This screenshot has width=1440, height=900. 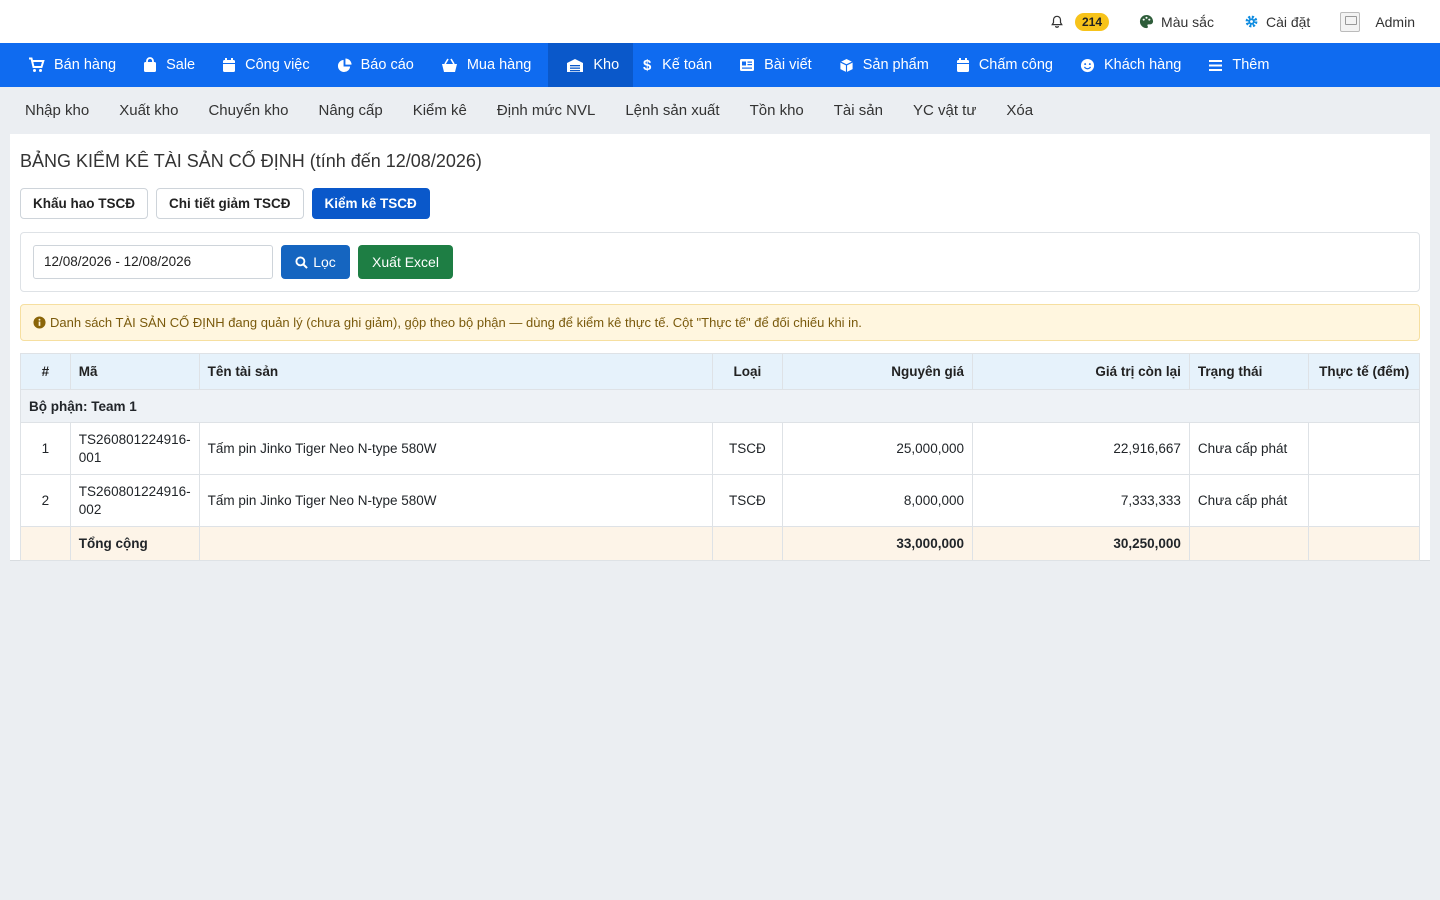 What do you see at coordinates (788, 65) in the screenshot?
I see `nav-label: Bài viết` at bounding box center [788, 65].